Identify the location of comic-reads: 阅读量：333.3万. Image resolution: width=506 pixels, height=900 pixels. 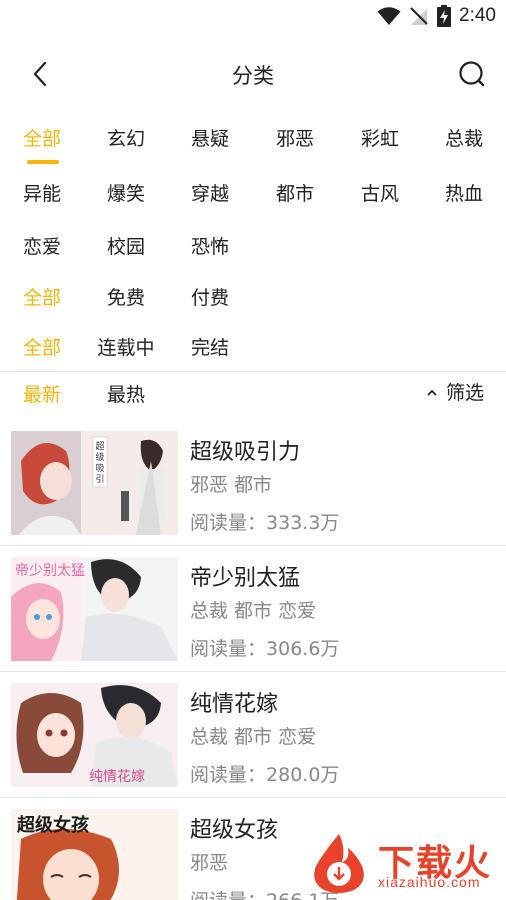
(264, 521).